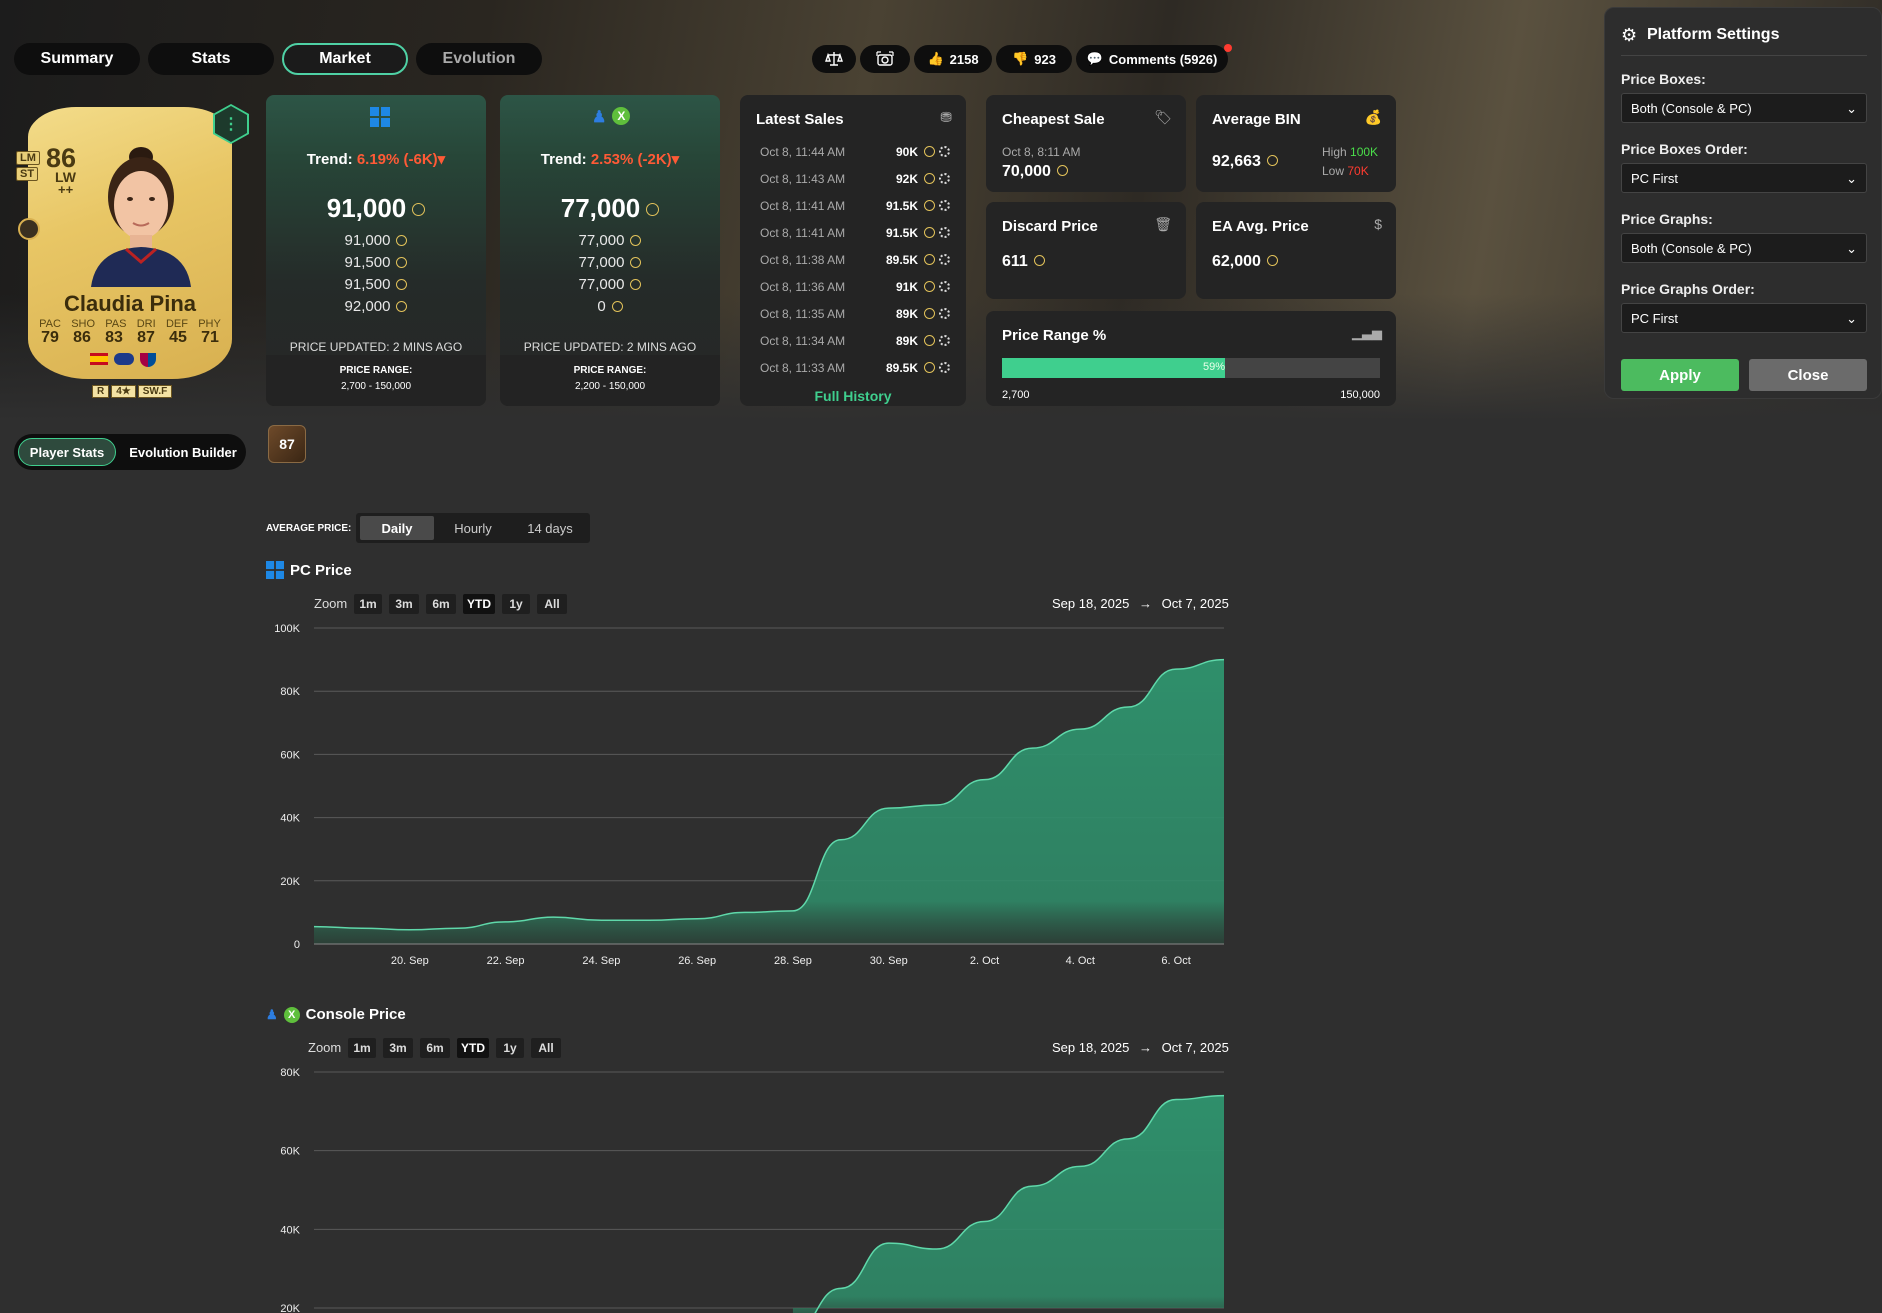 Image resolution: width=1882 pixels, height=1313 pixels. Describe the element at coordinates (1296, 250) in the screenshot. I see `ea-avg-price-panel: EA Avg. Price $ 62,000` at that location.